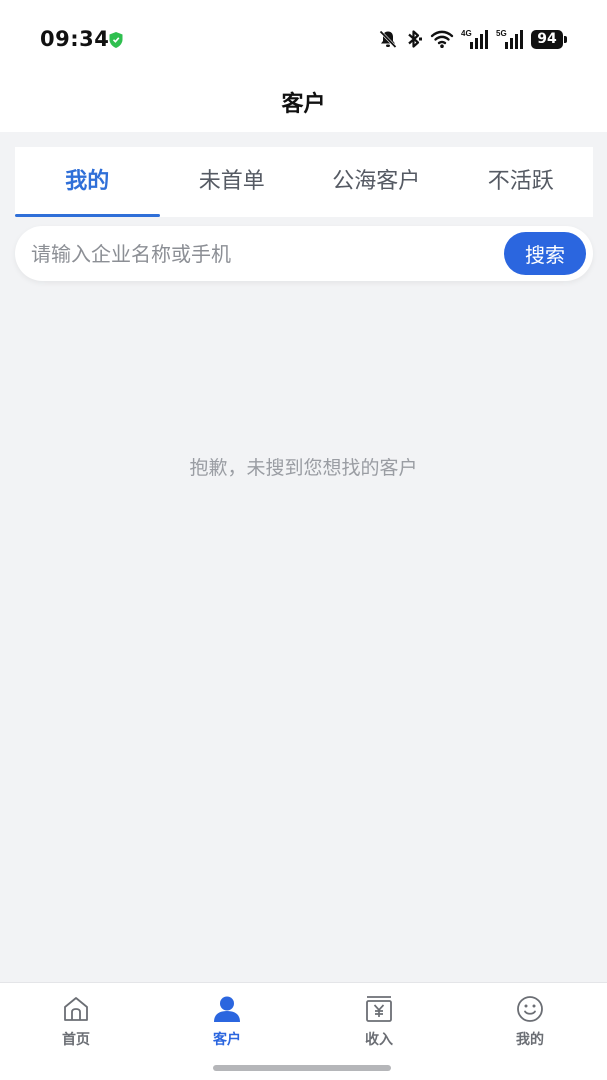 This screenshot has height=1080, width=607. Describe the element at coordinates (75, 39) in the screenshot. I see `status-time: 09:34` at that location.